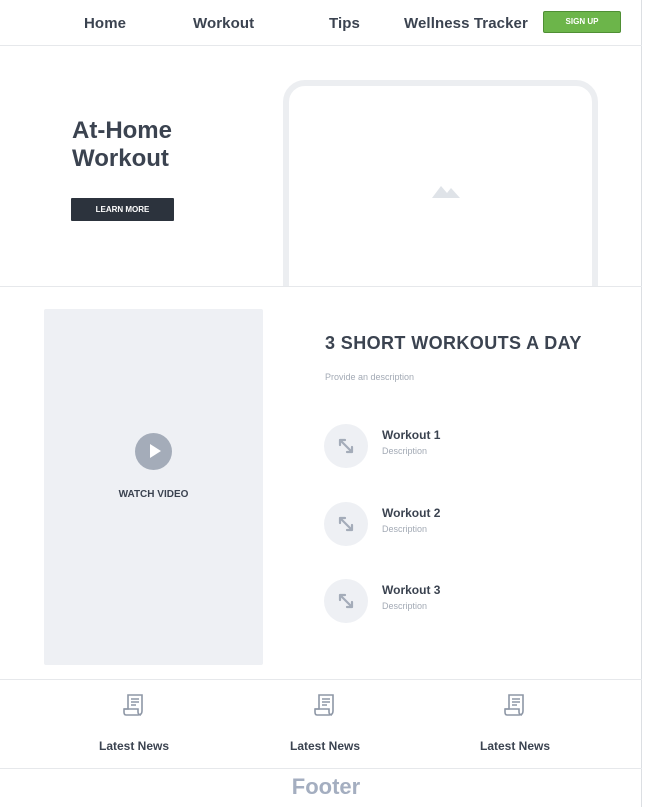 The height and width of the screenshot is (807, 646). Describe the element at coordinates (326, 786) in the screenshot. I see `footer: Footer` at that location.